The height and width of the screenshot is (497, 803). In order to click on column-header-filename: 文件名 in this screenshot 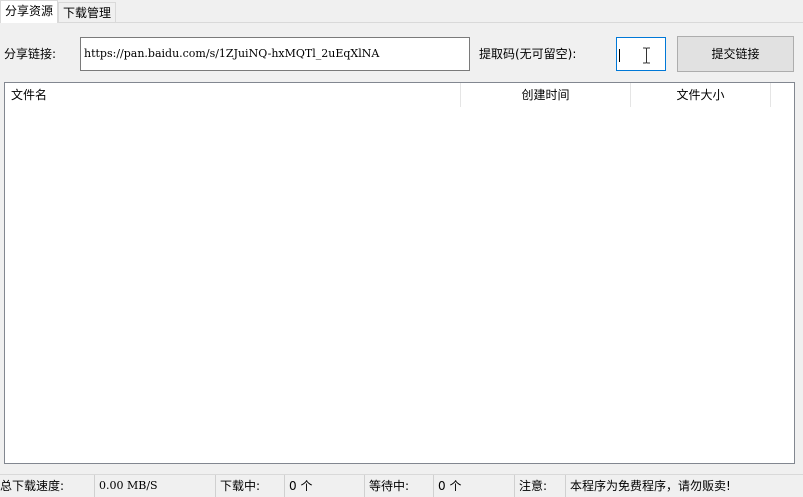, I will do `click(233, 95)`.